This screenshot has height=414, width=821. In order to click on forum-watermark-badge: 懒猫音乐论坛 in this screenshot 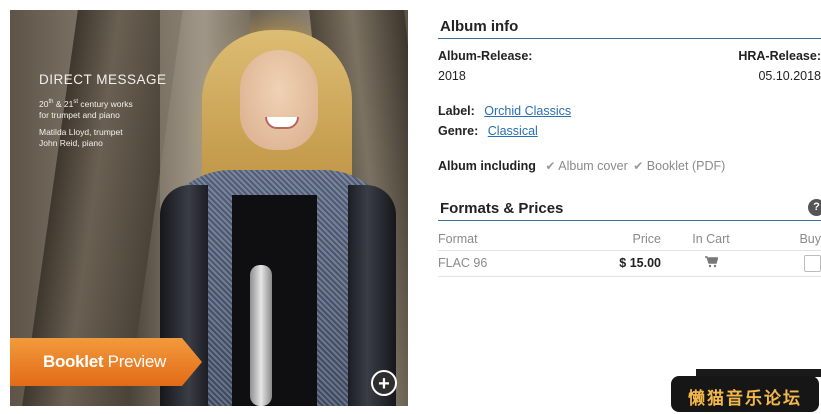, I will do `click(745, 394)`.